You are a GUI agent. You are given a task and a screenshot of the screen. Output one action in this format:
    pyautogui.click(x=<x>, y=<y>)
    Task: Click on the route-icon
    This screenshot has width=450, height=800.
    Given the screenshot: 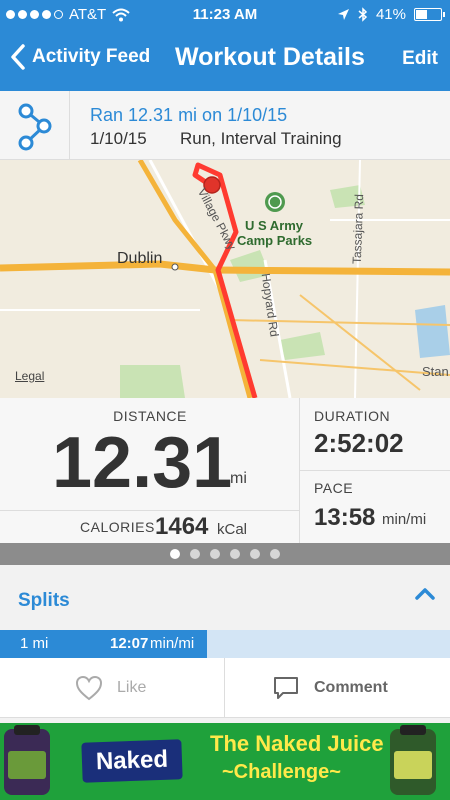 What is the action you would take?
    pyautogui.click(x=35, y=127)
    